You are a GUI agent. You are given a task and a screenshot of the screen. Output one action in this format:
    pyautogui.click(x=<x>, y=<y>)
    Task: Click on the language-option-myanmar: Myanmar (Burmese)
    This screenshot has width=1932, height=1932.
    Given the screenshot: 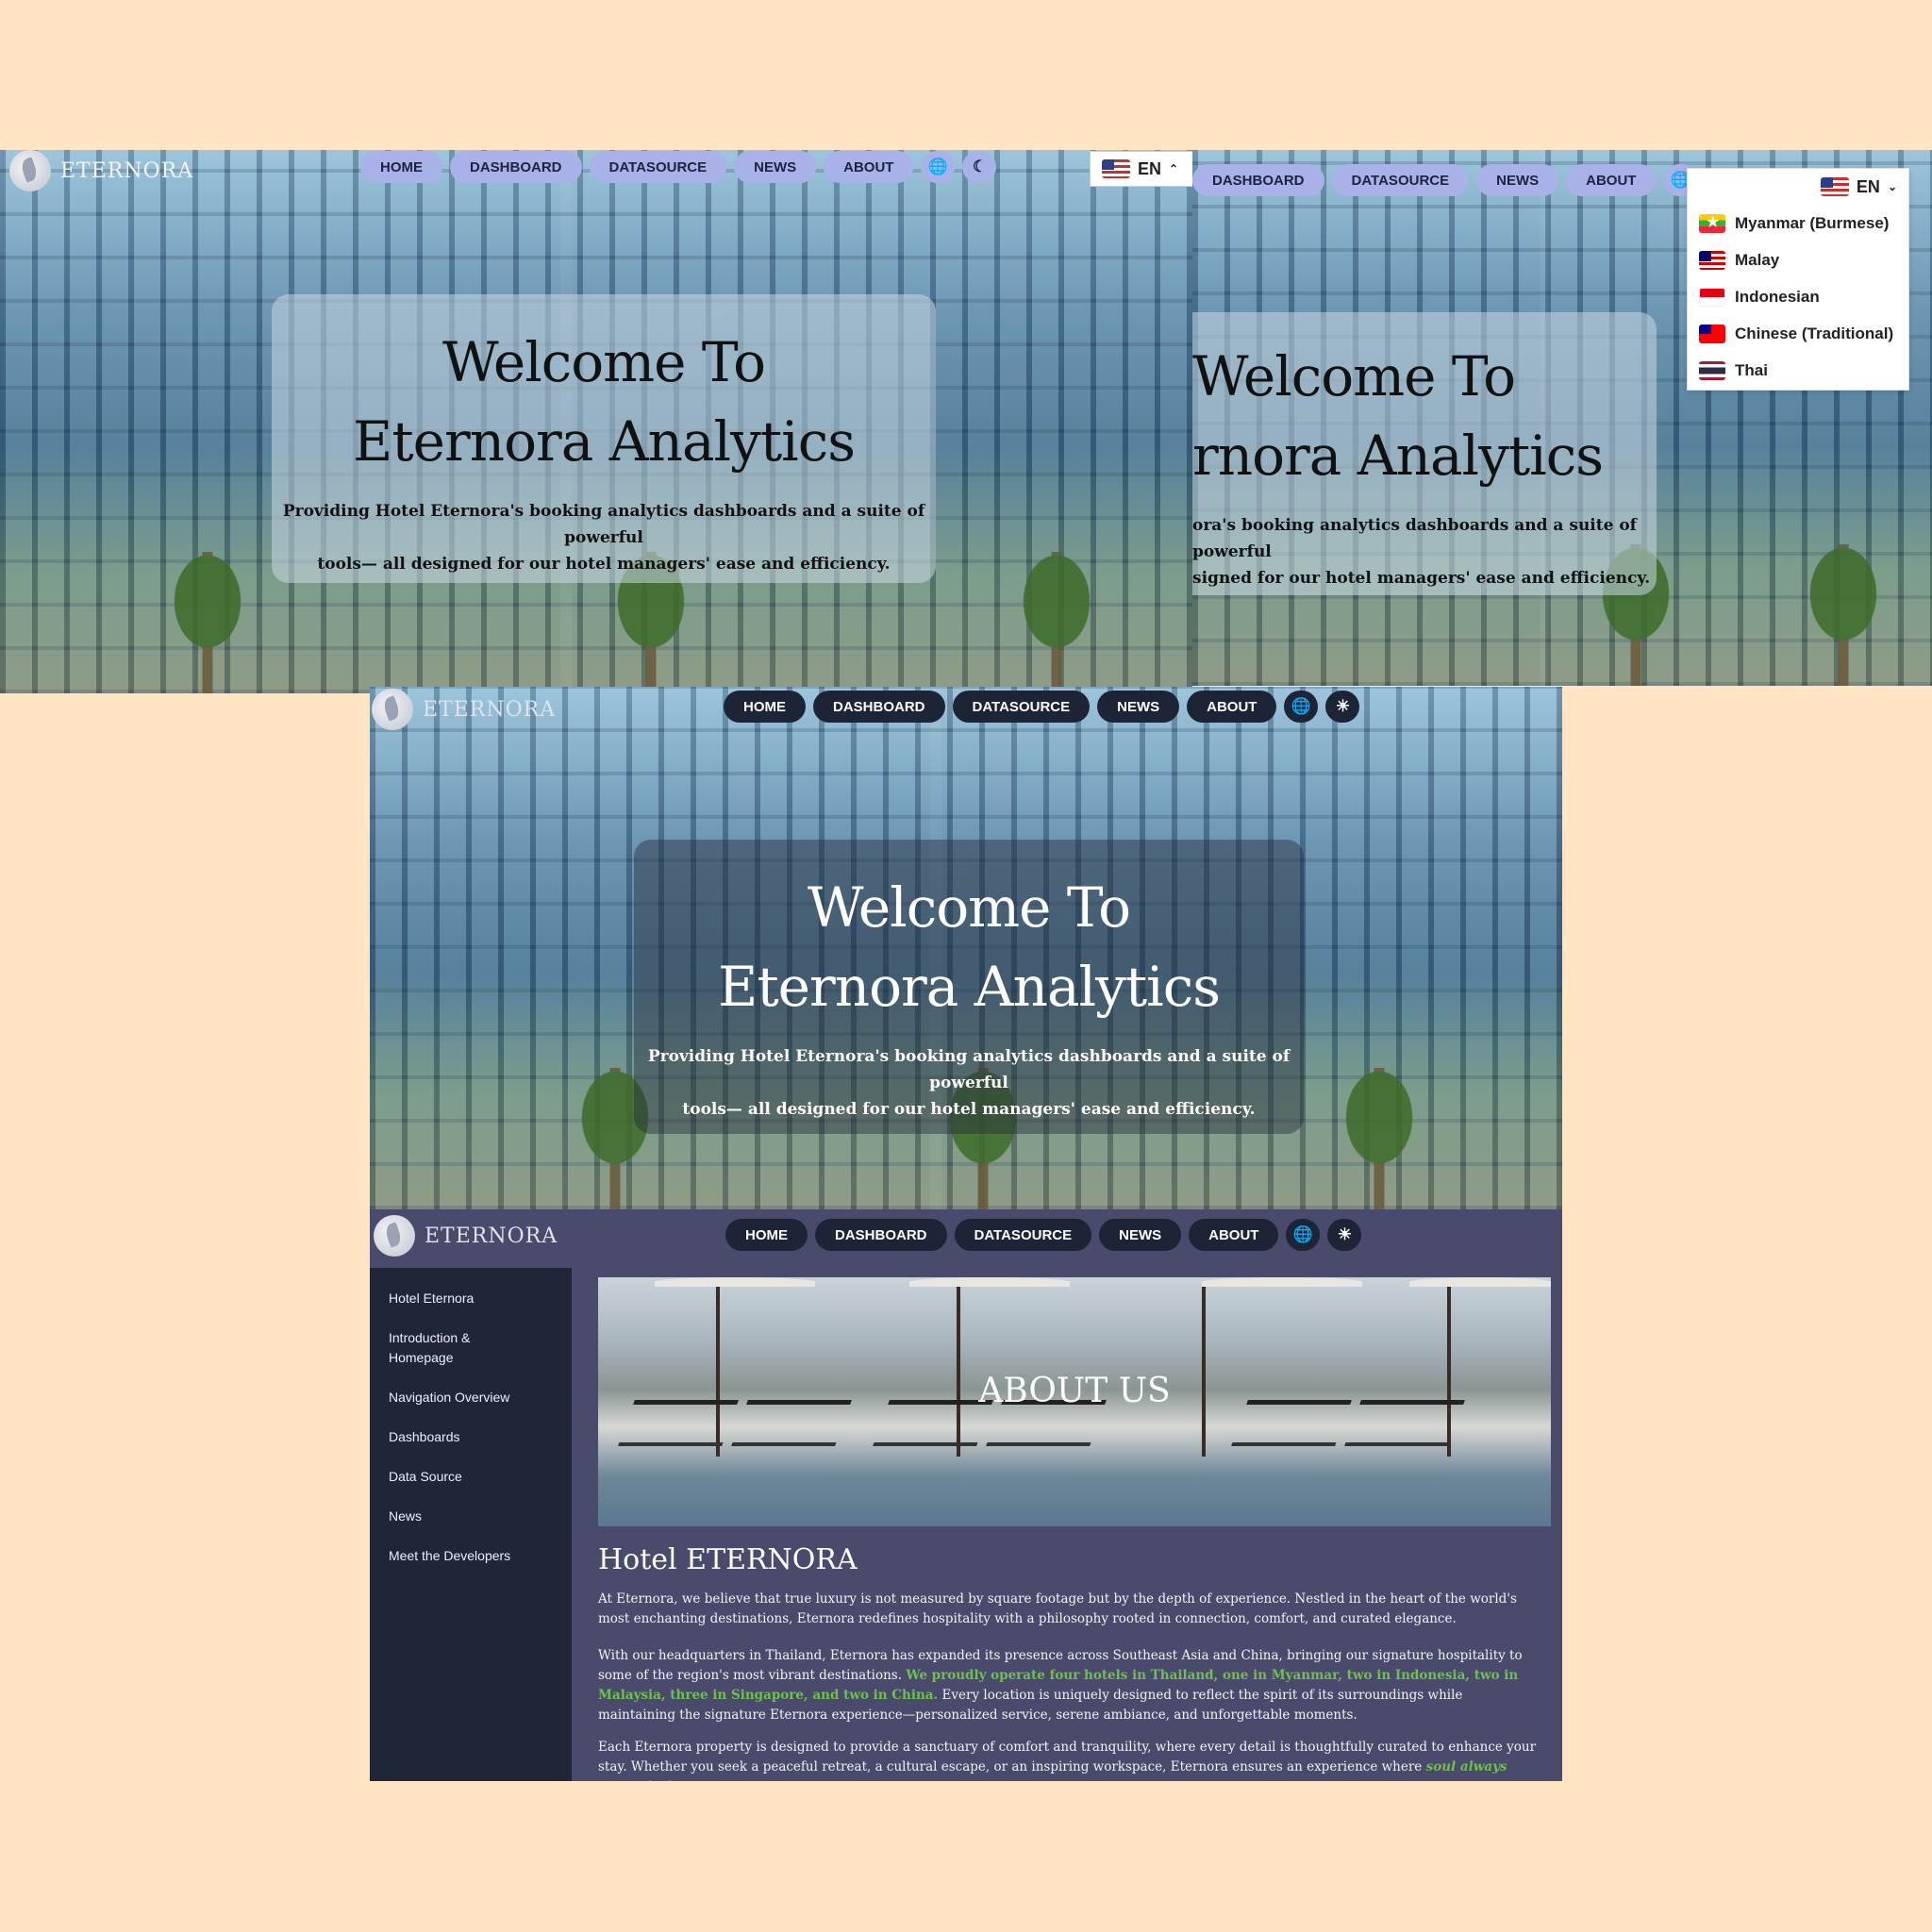 What is the action you would take?
    pyautogui.click(x=1798, y=224)
    